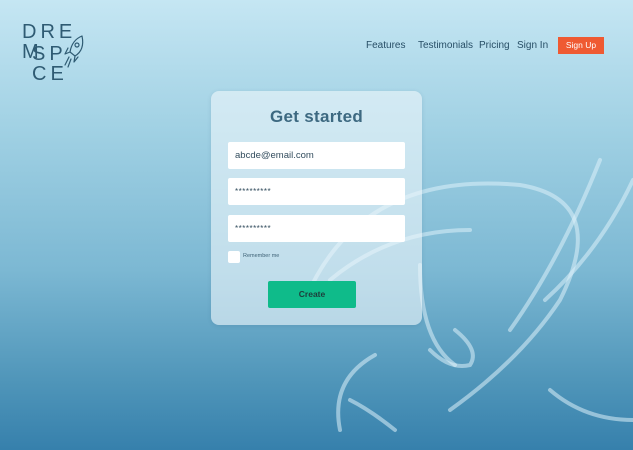 Image resolution: width=633 pixels, height=450 pixels. I want to click on nav-link-testimonials: Testimonials, so click(445, 45).